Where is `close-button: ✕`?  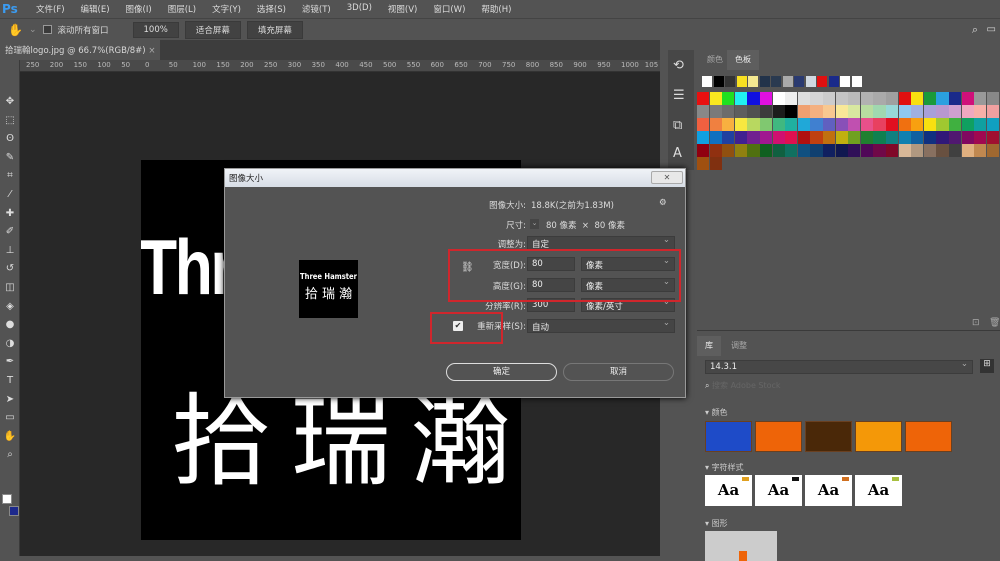
close-button: ✕ is located at coordinates (667, 177).